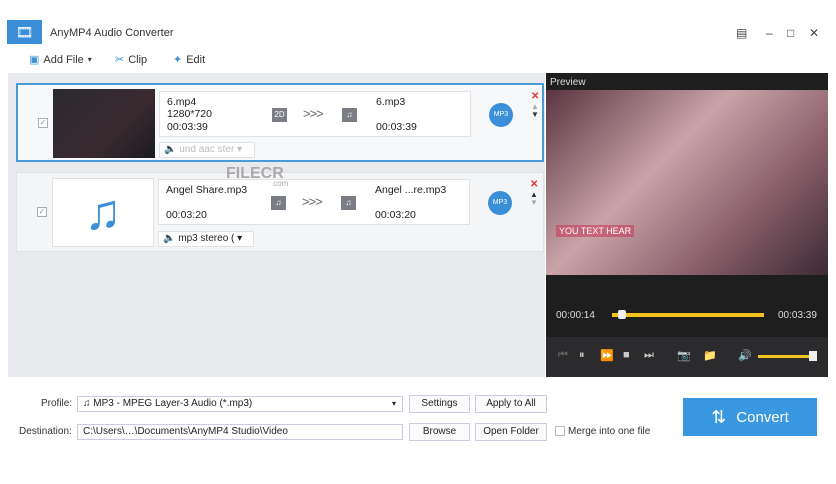  I want to click on source-resolution: 1280*720, so click(189, 114).